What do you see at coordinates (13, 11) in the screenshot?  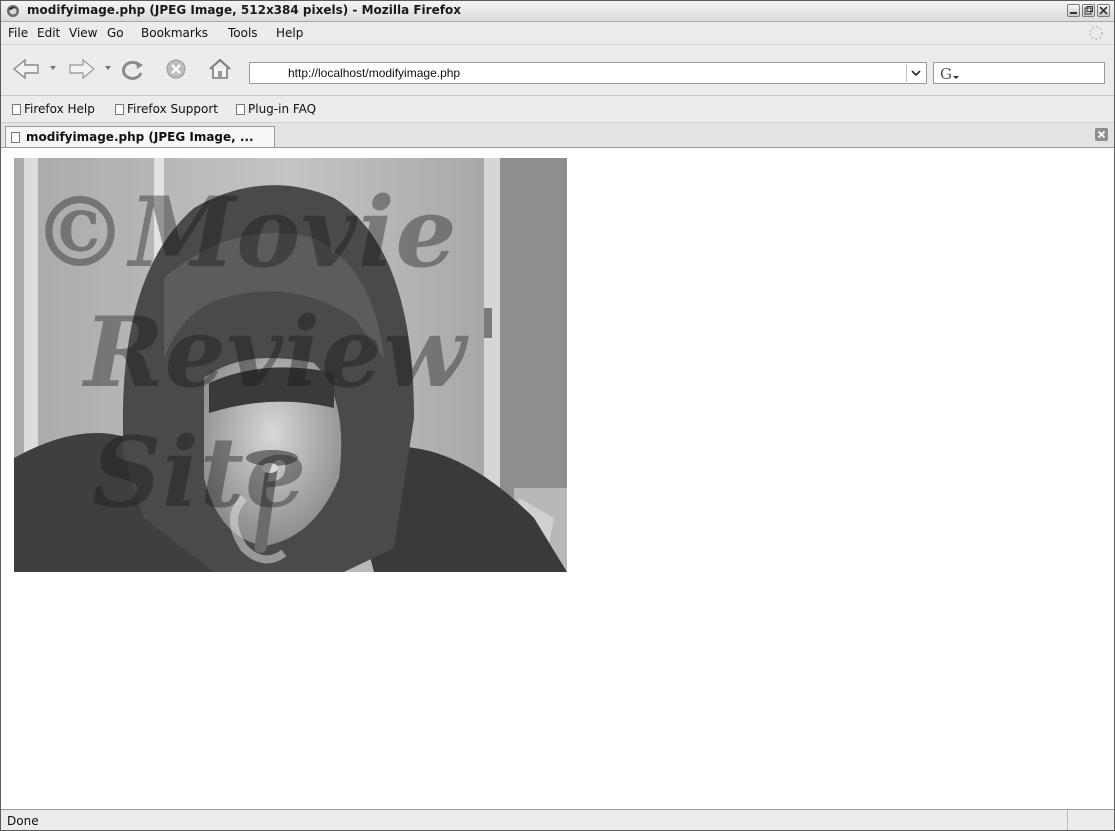 I see `firefox-icon` at bounding box center [13, 11].